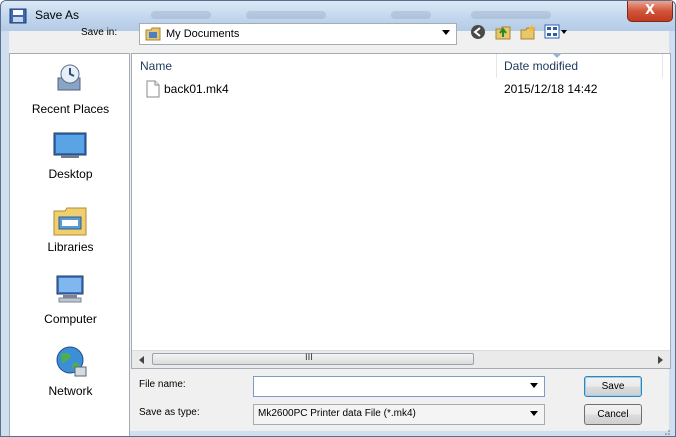 The image size is (676, 437). I want to click on horizontal-scrollbar: III, so click(401, 359).